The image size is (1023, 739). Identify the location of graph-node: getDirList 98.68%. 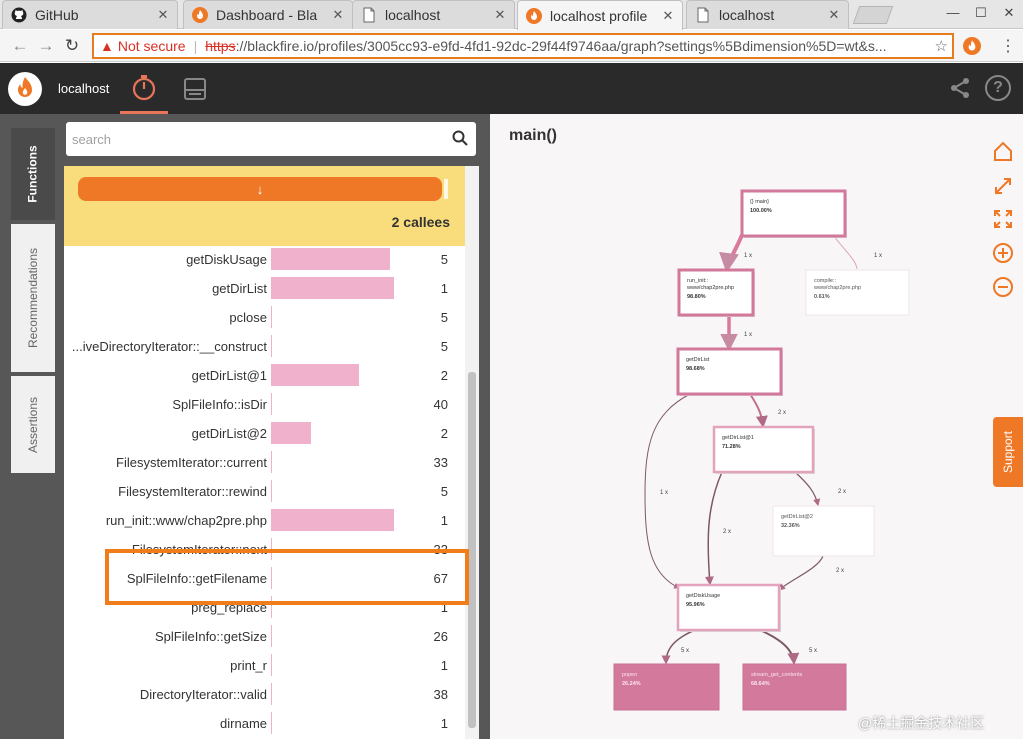
(729, 371).